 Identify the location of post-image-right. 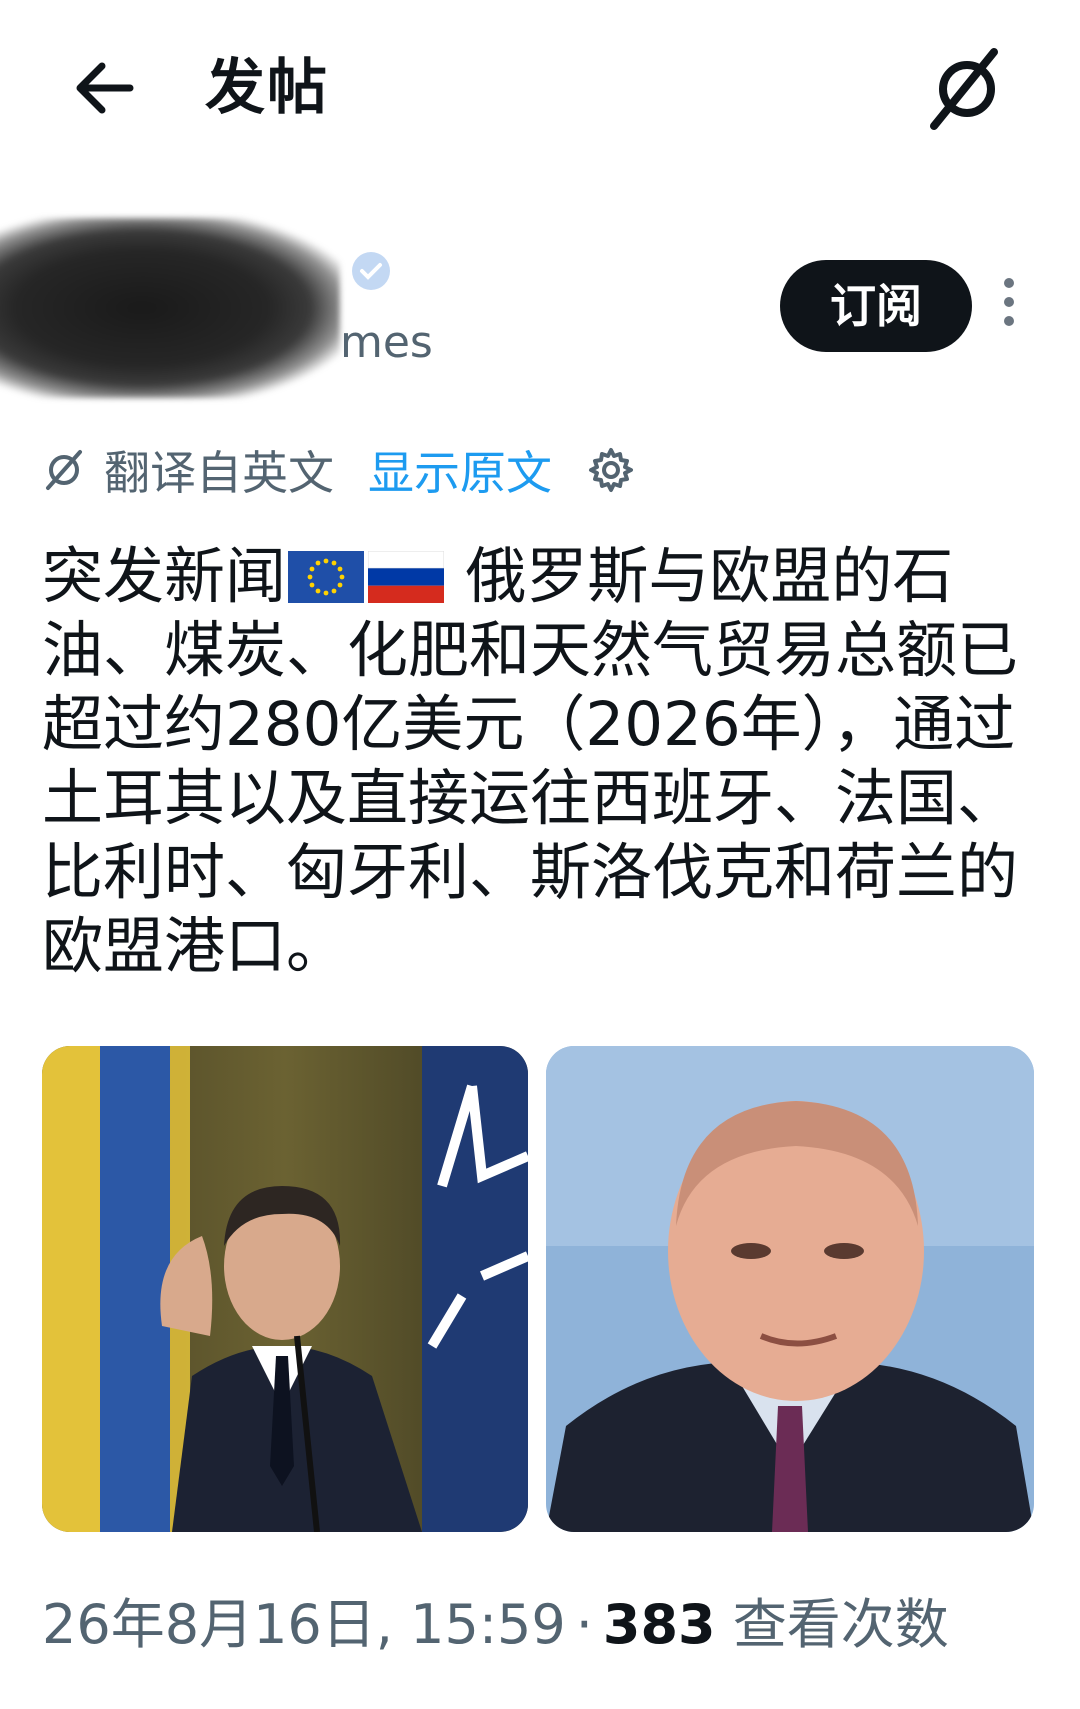
(790, 1289).